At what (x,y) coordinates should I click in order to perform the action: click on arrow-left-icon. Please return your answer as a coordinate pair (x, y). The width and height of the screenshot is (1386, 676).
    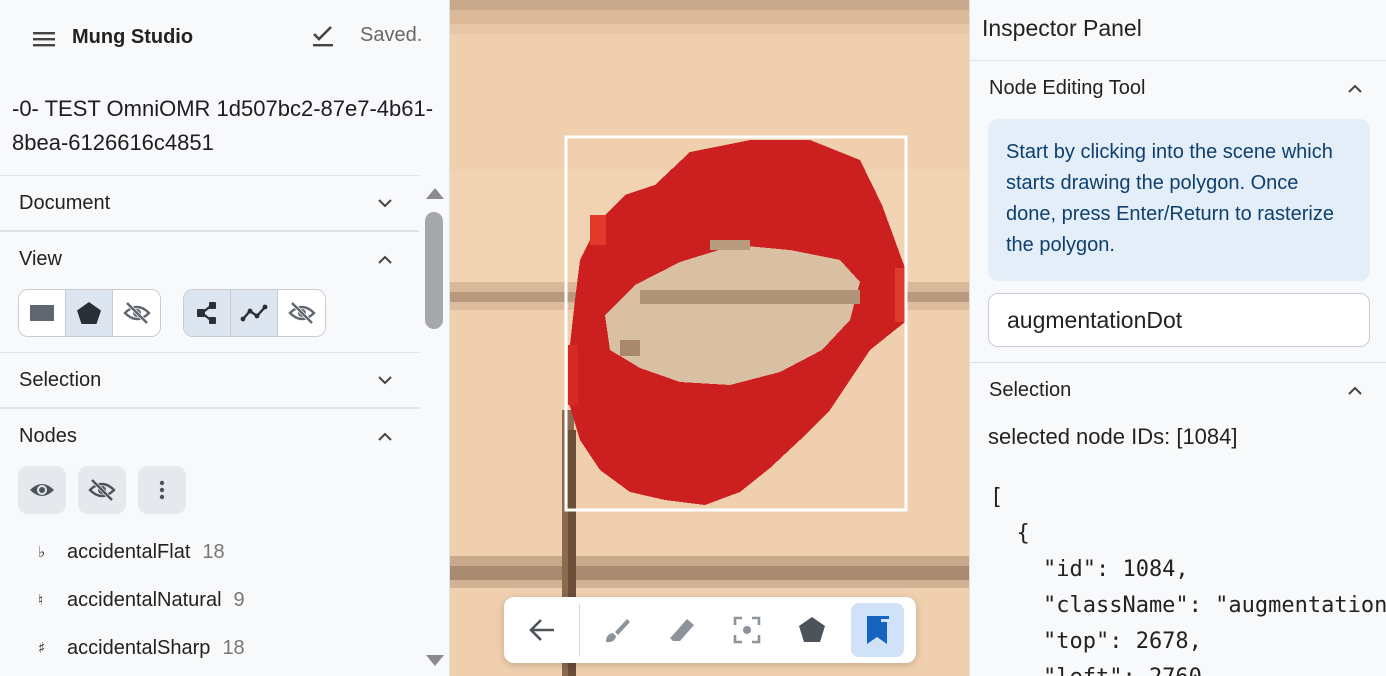
    Looking at the image, I should click on (541, 630).